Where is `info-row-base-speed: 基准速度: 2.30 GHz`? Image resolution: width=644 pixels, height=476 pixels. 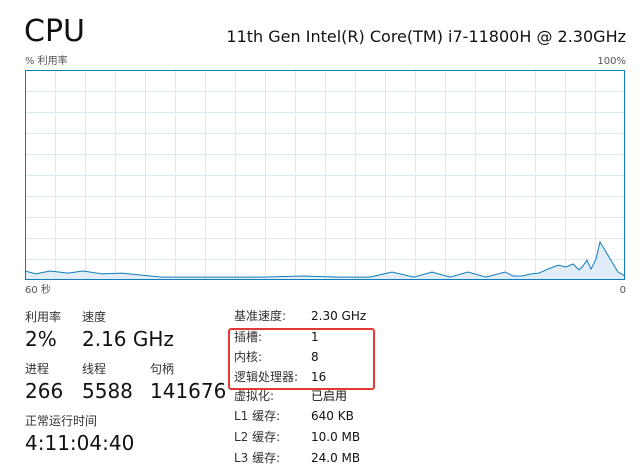 info-row-base-speed: 基准速度: 2.30 GHz is located at coordinates (324, 316).